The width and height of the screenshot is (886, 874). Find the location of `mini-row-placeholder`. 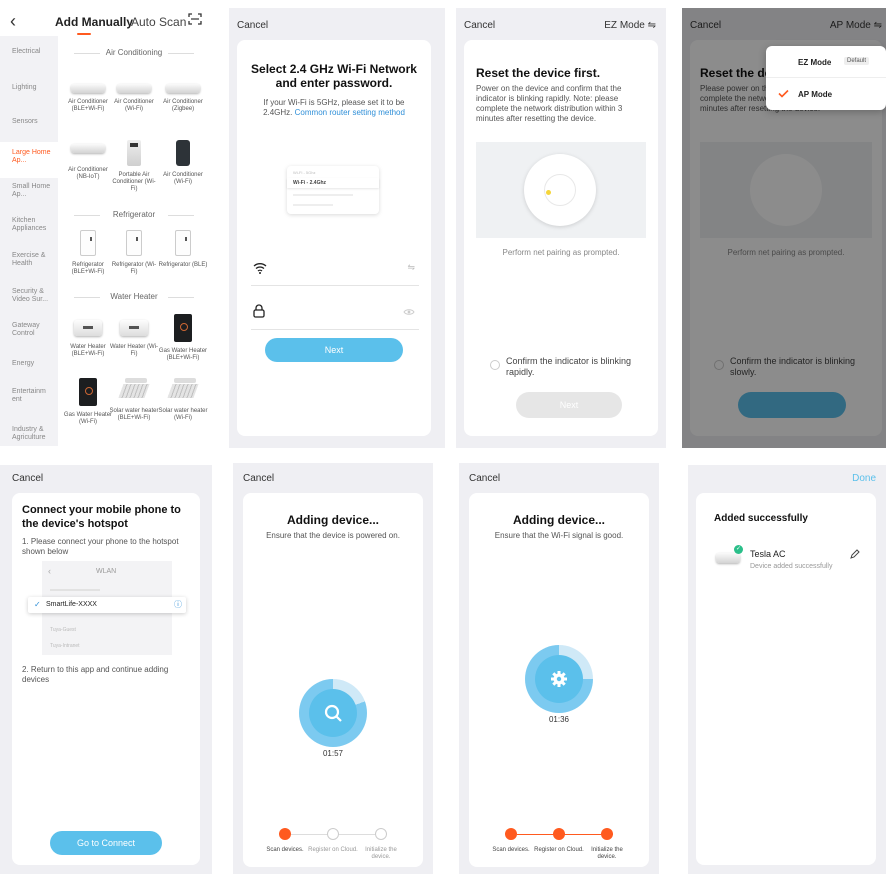

mini-row-placeholder is located at coordinates (323, 195).